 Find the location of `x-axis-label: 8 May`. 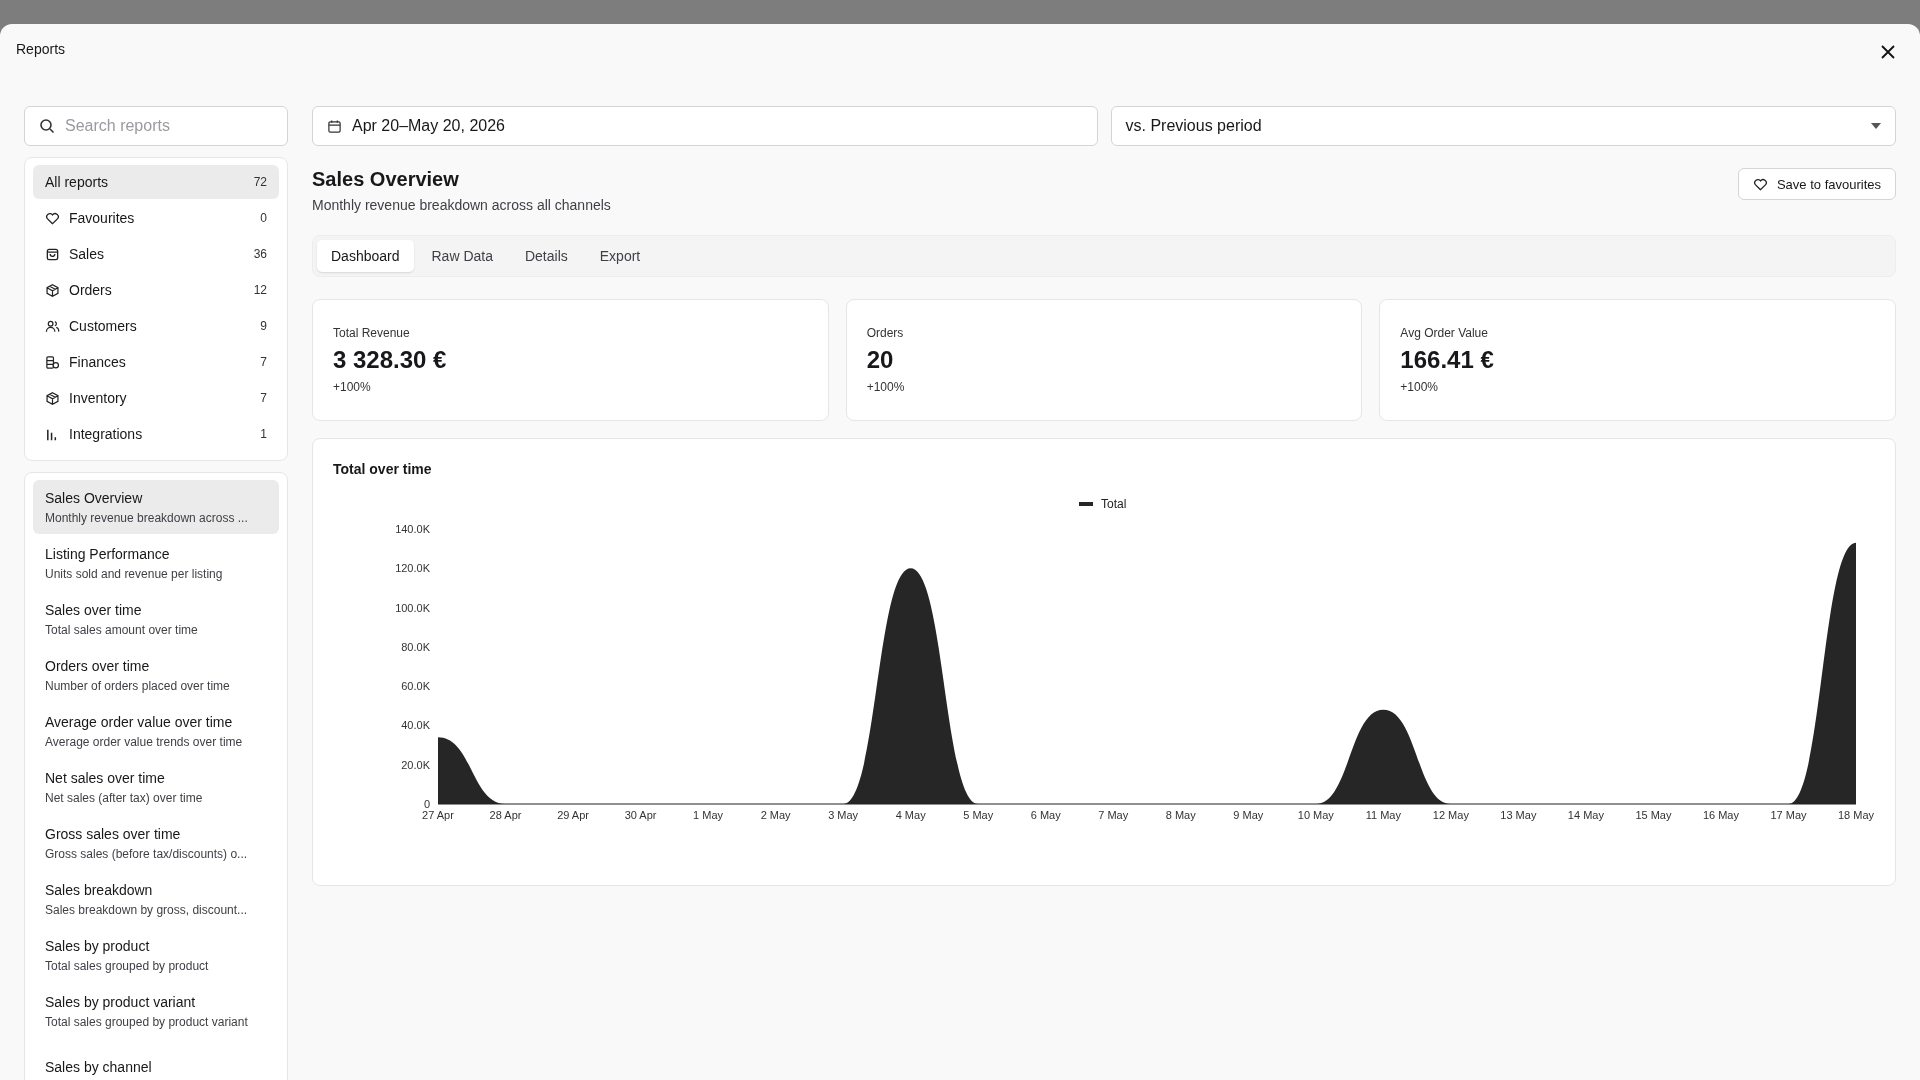

x-axis-label: 8 May is located at coordinates (1180, 815).